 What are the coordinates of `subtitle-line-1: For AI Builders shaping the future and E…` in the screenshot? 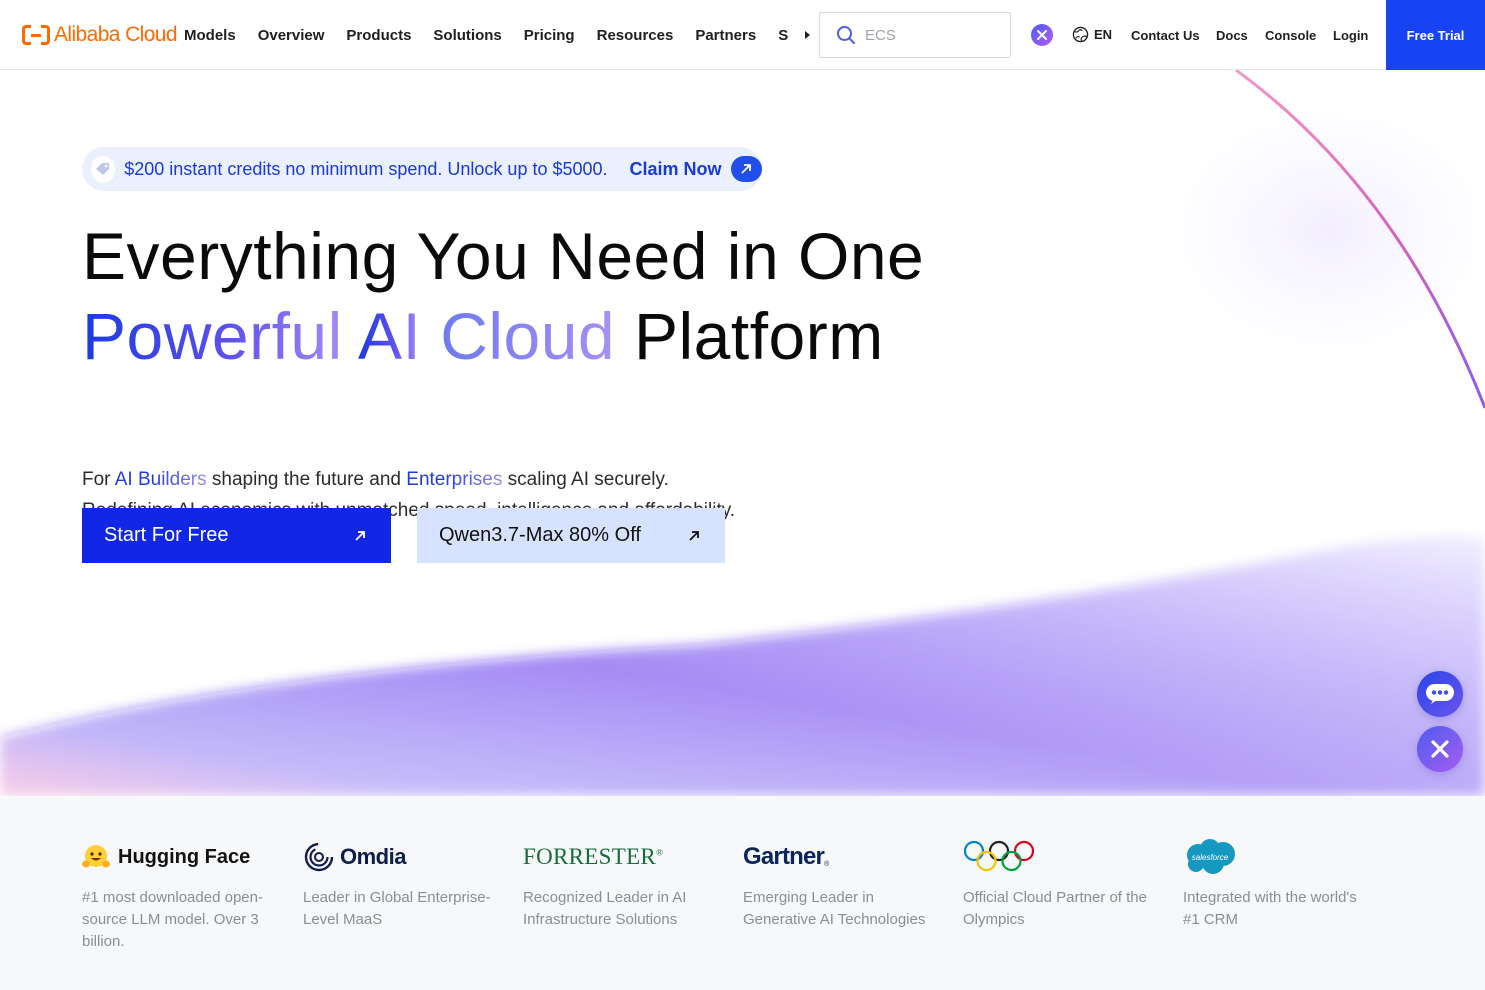 It's located at (408, 479).